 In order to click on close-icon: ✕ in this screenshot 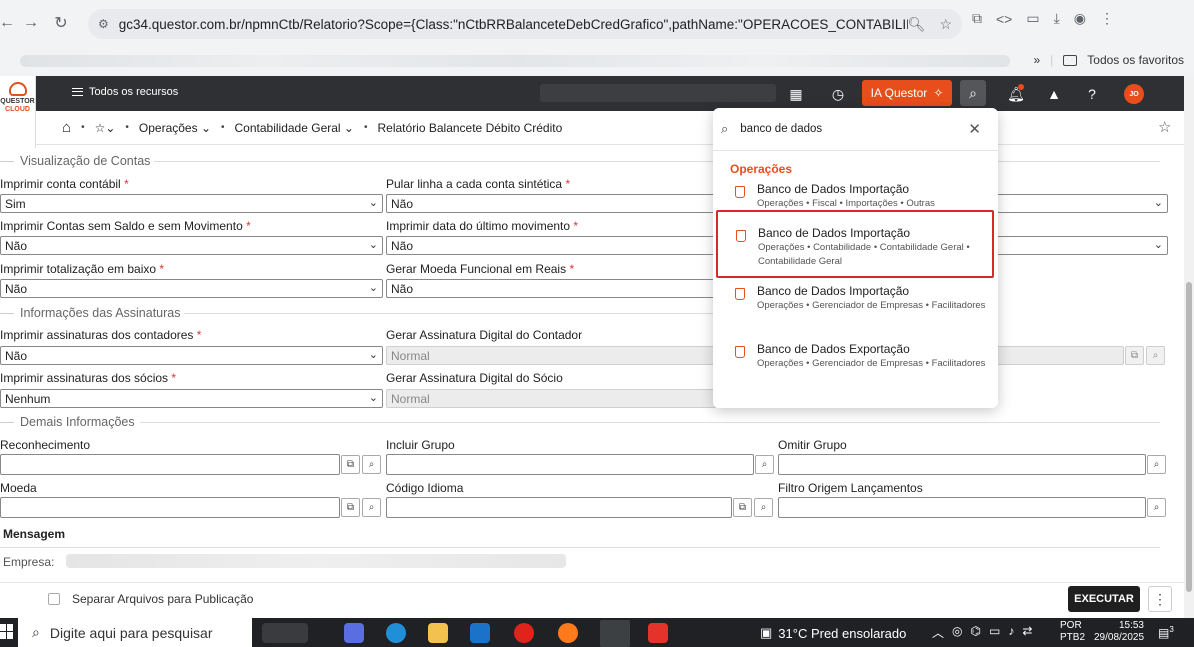, I will do `click(974, 129)`.